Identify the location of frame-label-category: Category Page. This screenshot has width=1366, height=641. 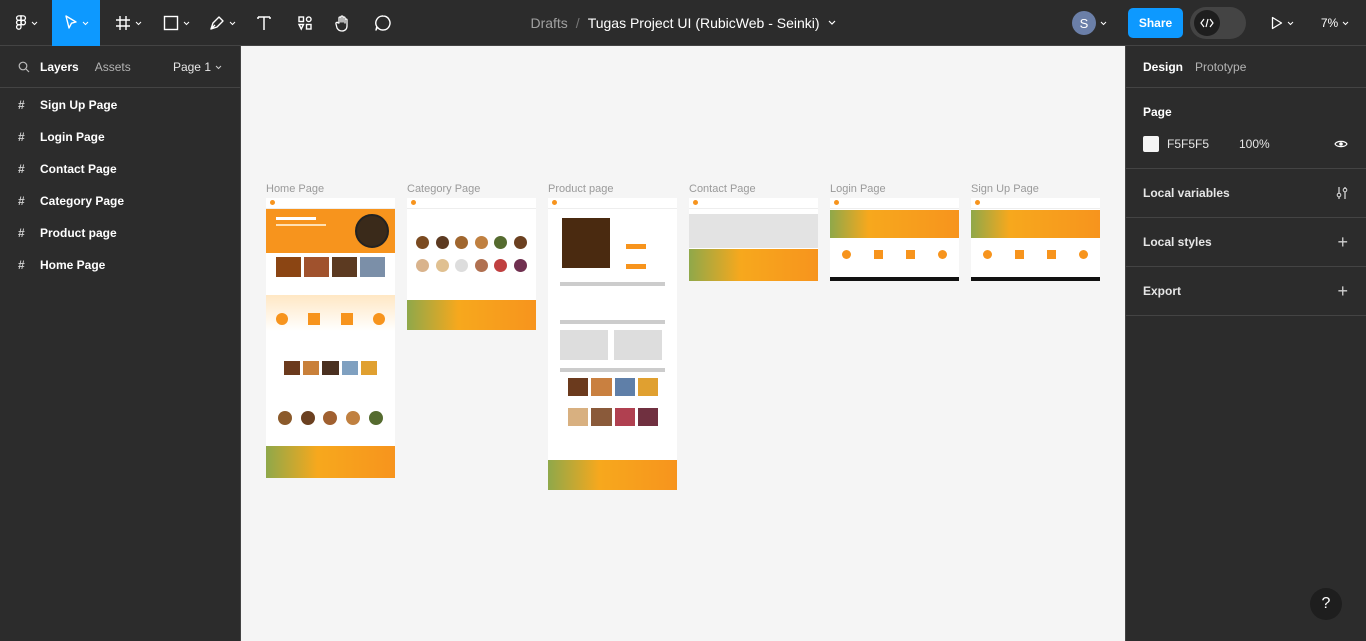
(443, 189).